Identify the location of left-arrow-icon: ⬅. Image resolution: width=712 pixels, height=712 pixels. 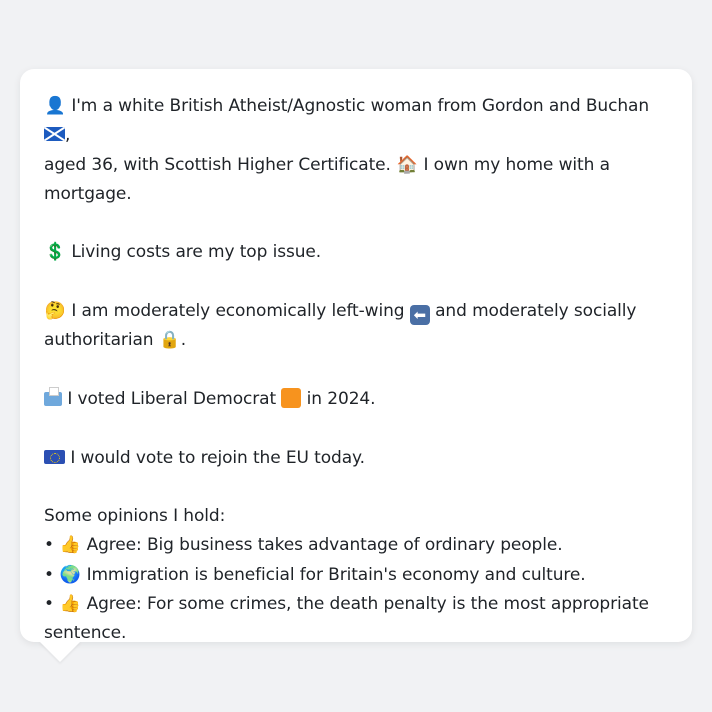
(419, 315).